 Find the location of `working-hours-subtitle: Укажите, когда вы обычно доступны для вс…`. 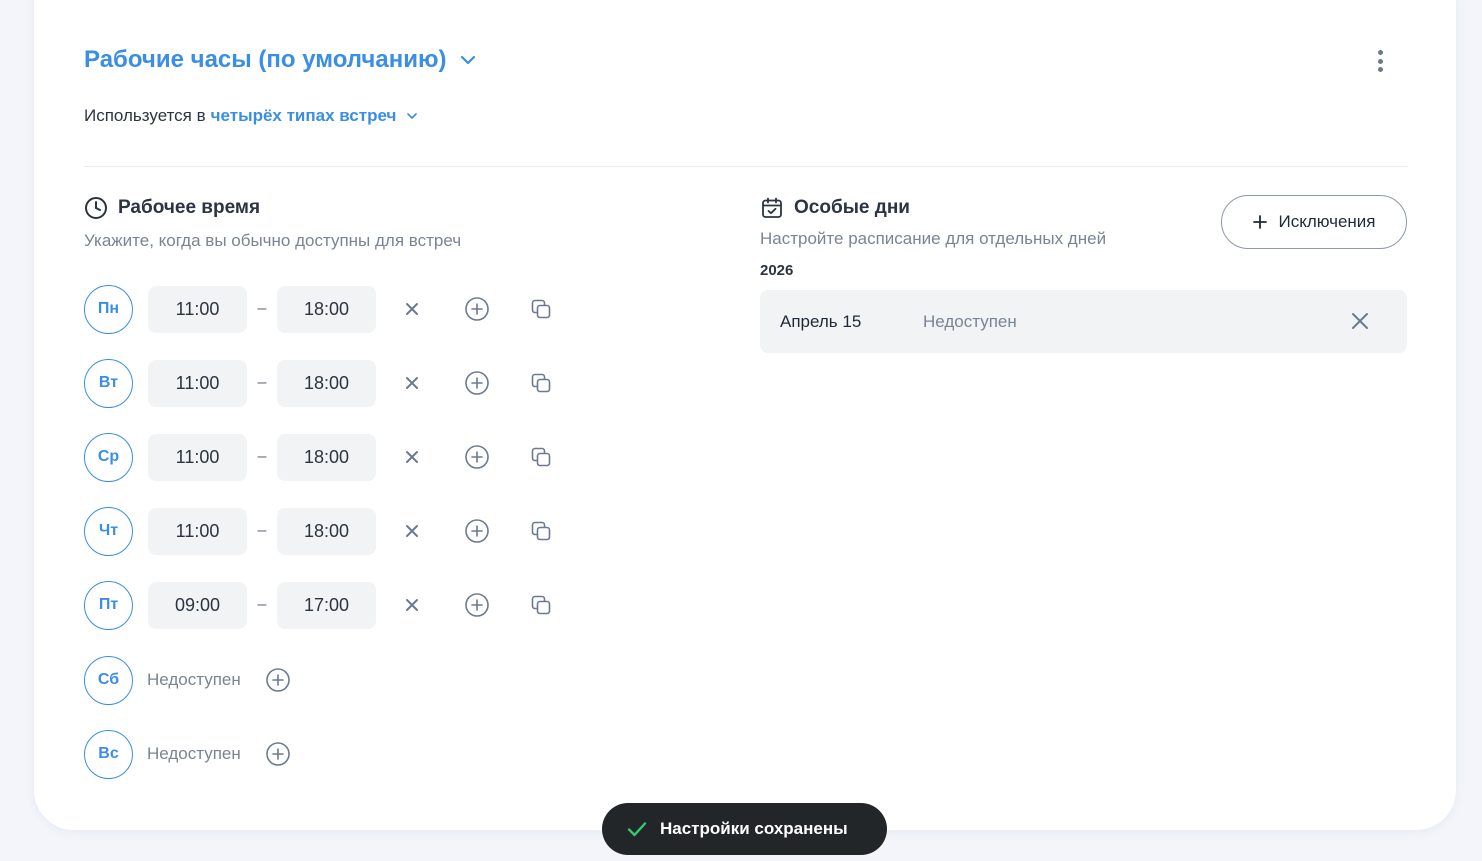

working-hours-subtitle: Укажите, когда вы обычно доступны для вс… is located at coordinates (273, 240).